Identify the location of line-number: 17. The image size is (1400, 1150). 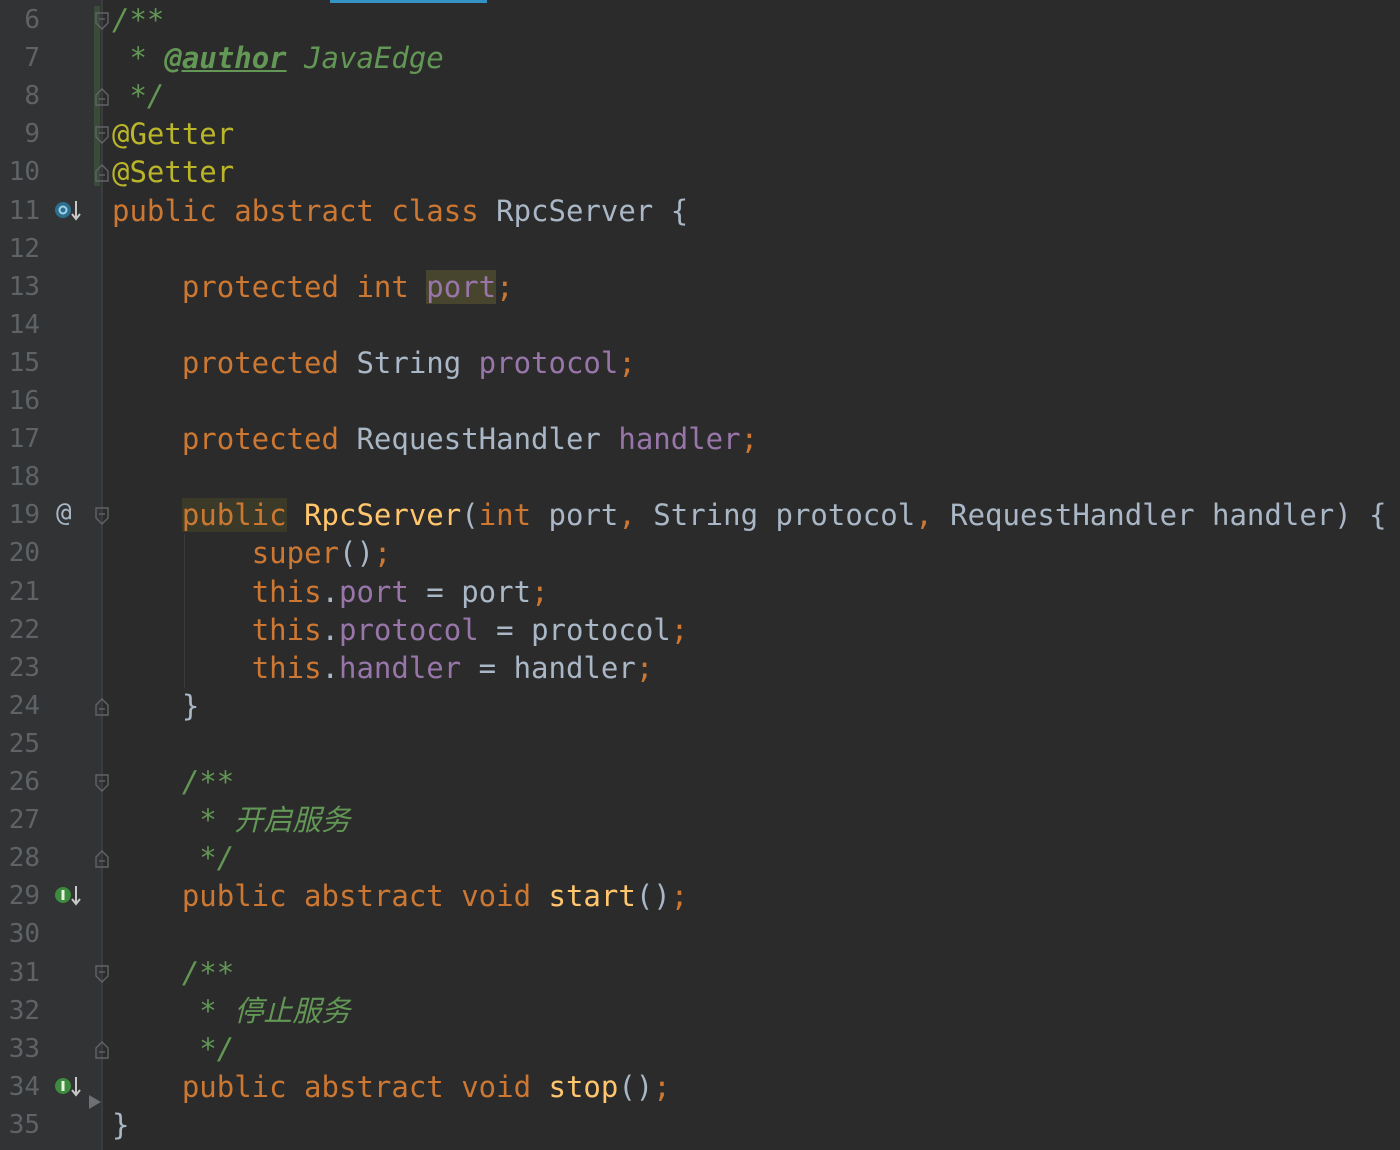
(20, 439).